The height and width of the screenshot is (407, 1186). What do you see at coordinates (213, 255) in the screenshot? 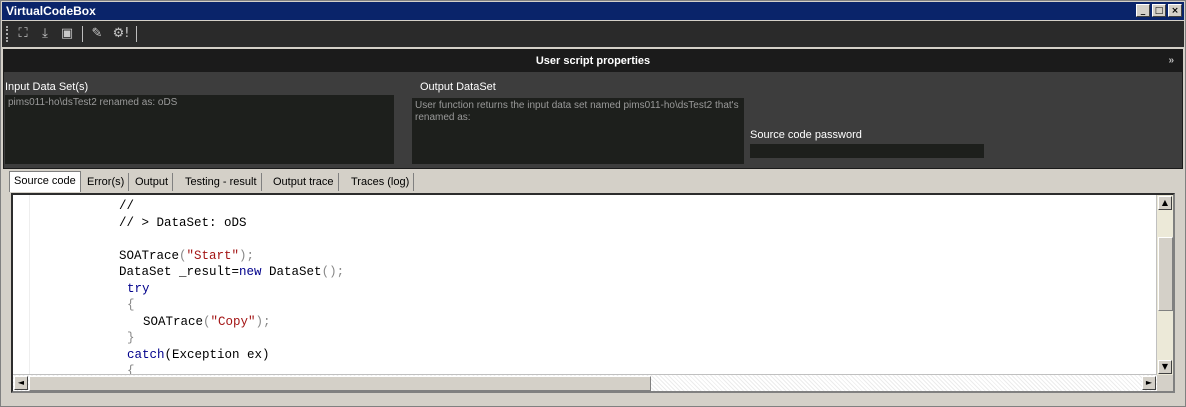
I see `code-token: "Start"` at bounding box center [213, 255].